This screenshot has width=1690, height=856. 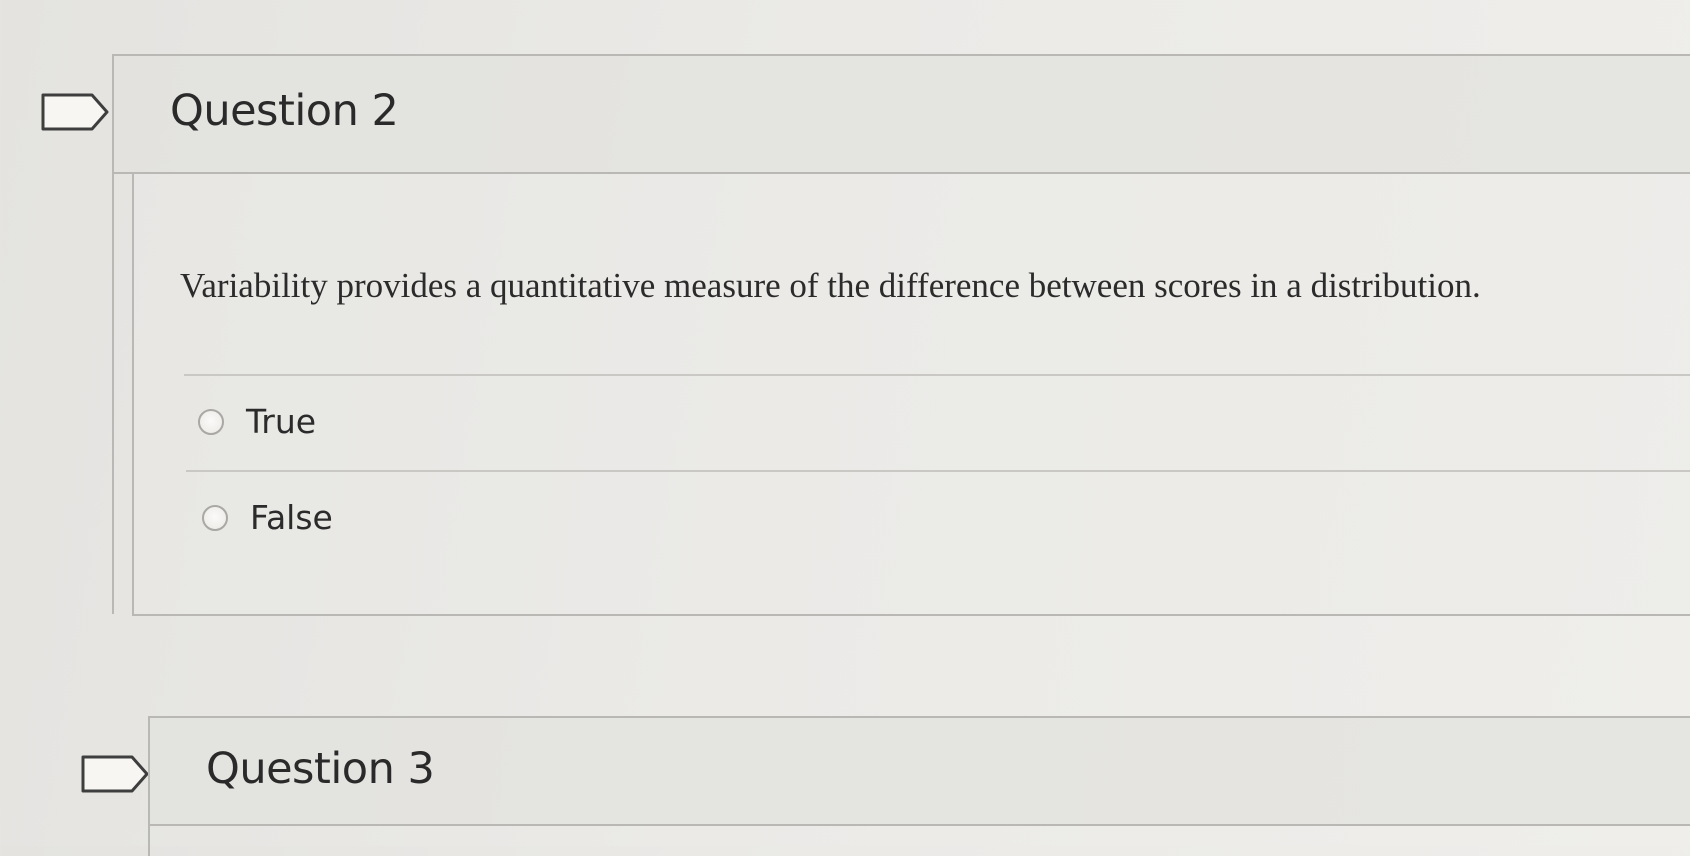 What do you see at coordinates (211, 421) in the screenshot?
I see `true-radio-button` at bounding box center [211, 421].